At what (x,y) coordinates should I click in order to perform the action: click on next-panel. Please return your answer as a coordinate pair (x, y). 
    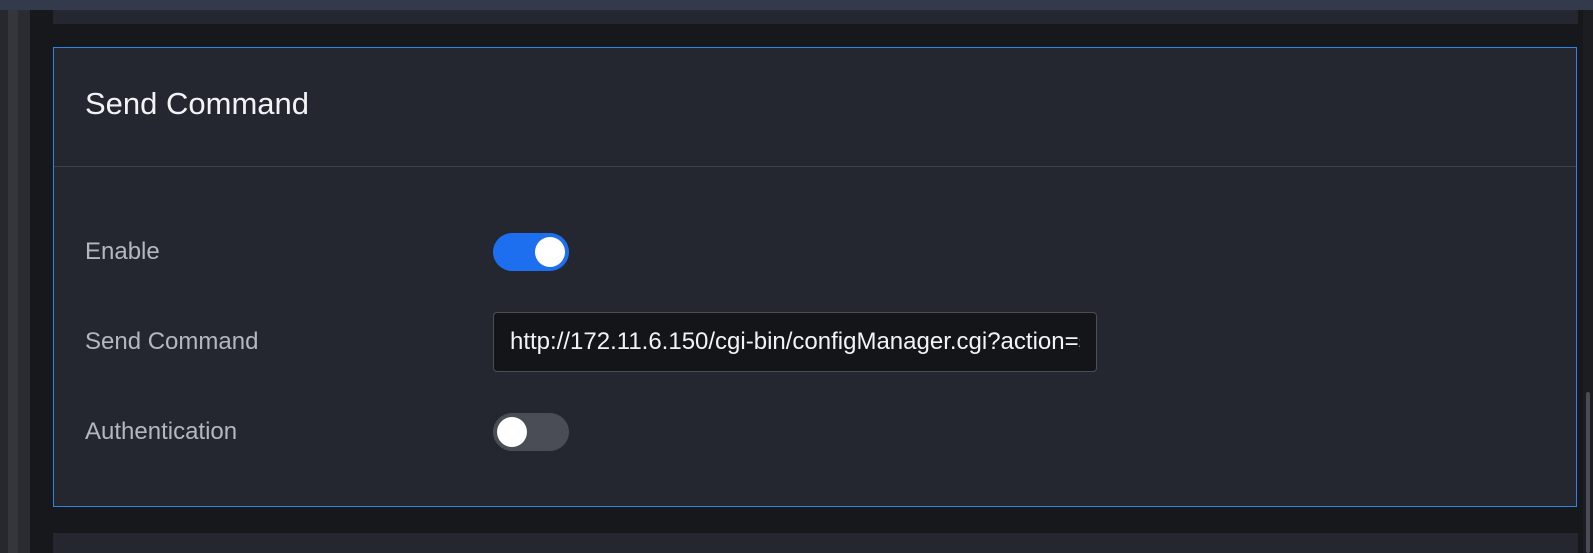
    Looking at the image, I should click on (815, 543).